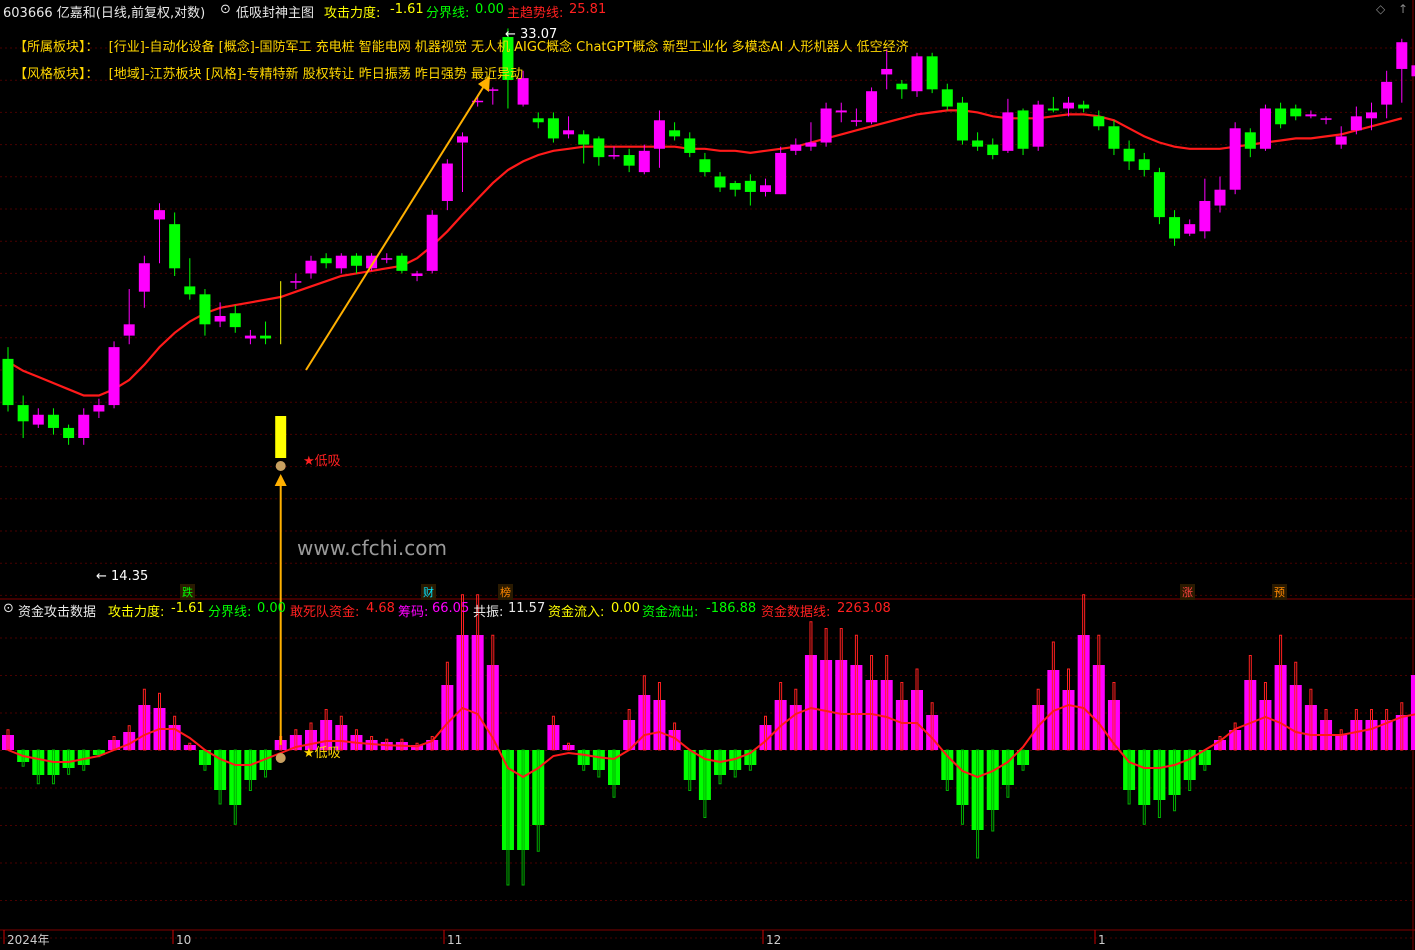 Image resolution: width=1415 pixels, height=950 pixels. I want to click on restore-icon: ◇, so click(1380, 9).